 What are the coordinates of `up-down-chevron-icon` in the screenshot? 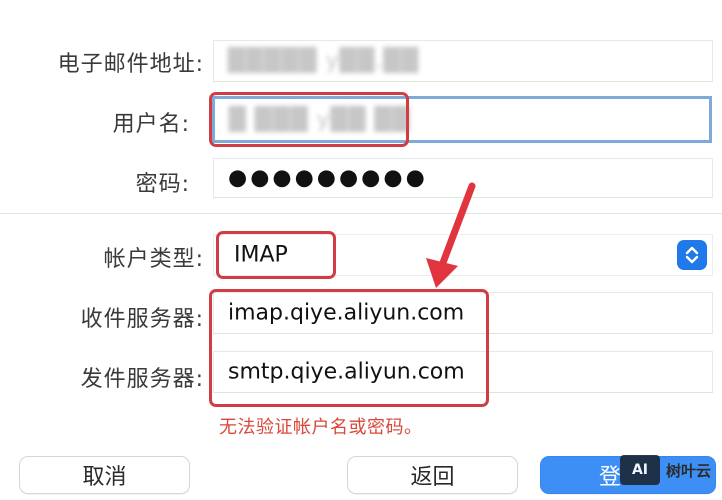 It's located at (692, 255).